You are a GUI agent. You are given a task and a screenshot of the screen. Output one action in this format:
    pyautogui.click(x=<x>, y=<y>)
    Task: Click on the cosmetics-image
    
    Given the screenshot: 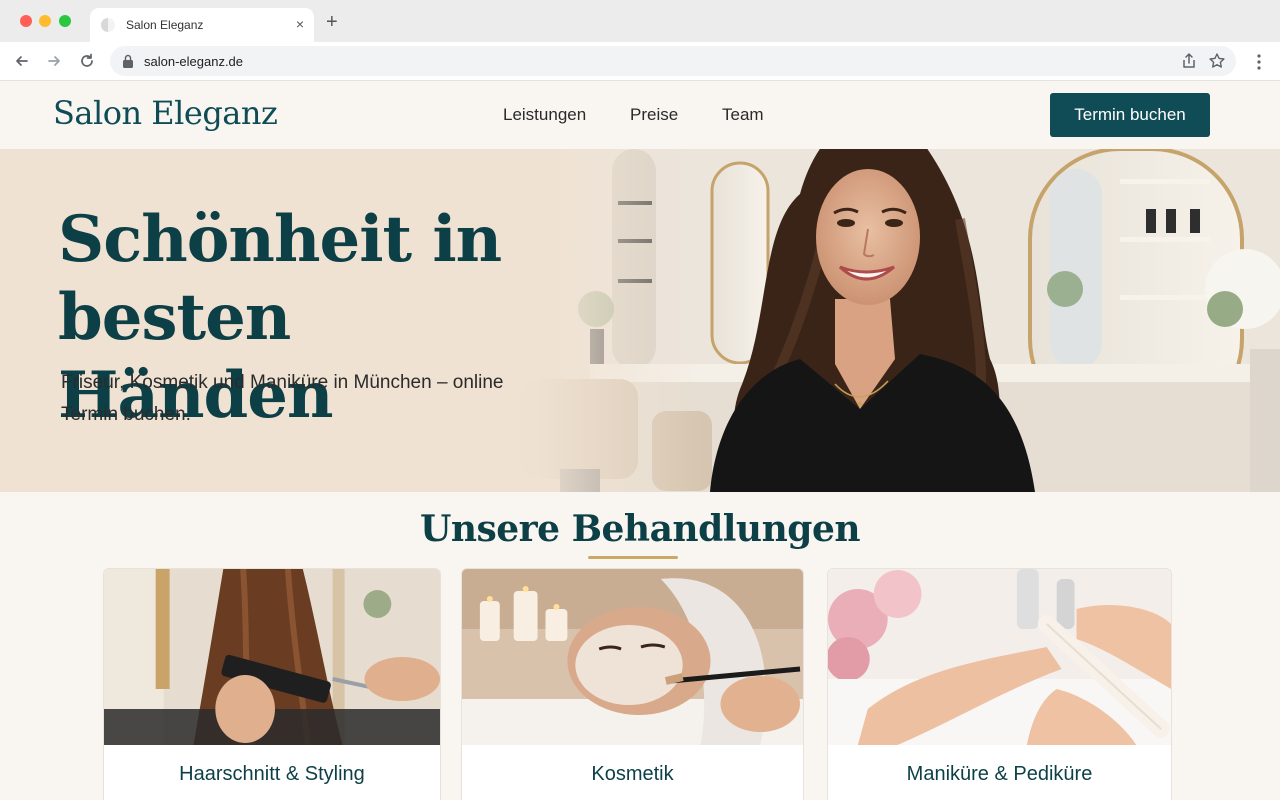 What is the action you would take?
    pyautogui.click(x=632, y=657)
    